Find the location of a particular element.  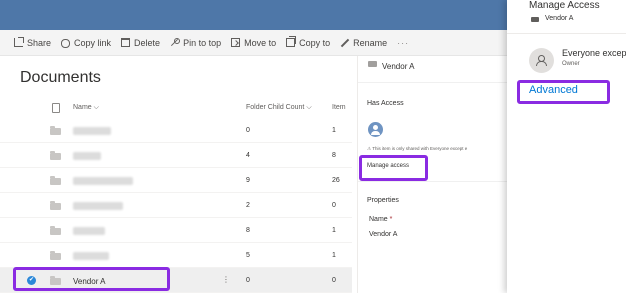

trash-icon is located at coordinates (126, 42).